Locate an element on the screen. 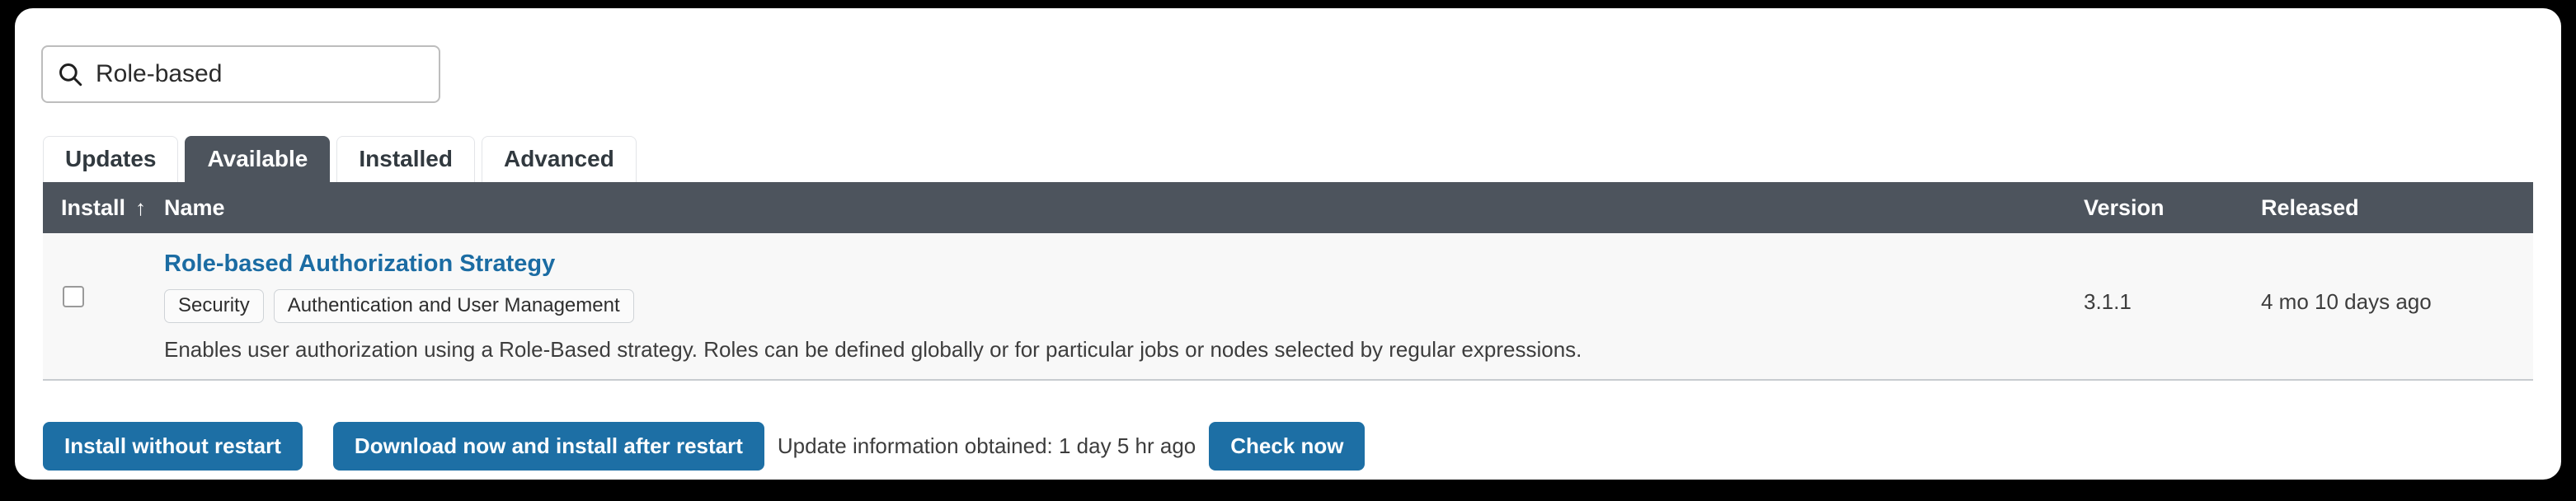 Image resolution: width=2576 pixels, height=501 pixels. tab-updates: Updates is located at coordinates (111, 159).